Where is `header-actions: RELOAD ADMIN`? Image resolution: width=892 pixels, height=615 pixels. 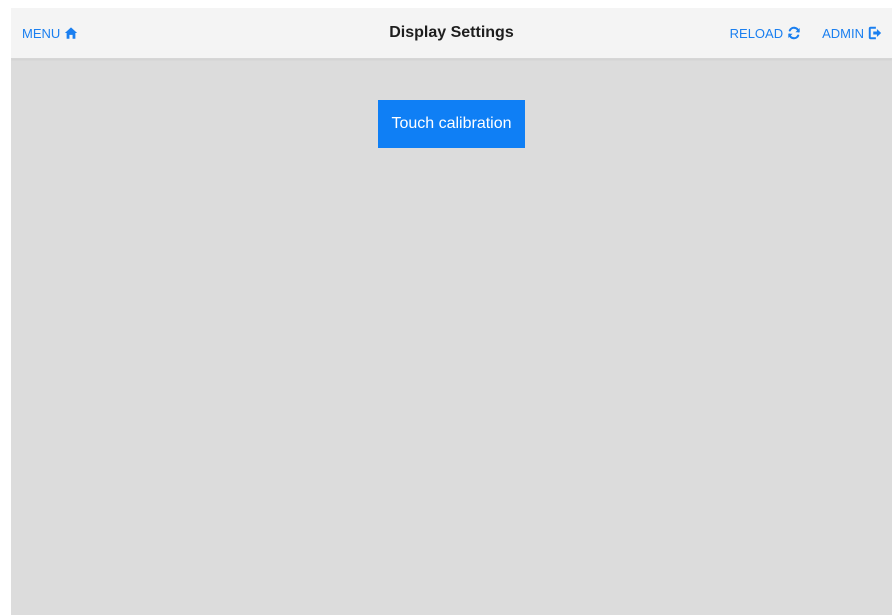
header-actions: RELOAD ADMIN is located at coordinates (806, 33).